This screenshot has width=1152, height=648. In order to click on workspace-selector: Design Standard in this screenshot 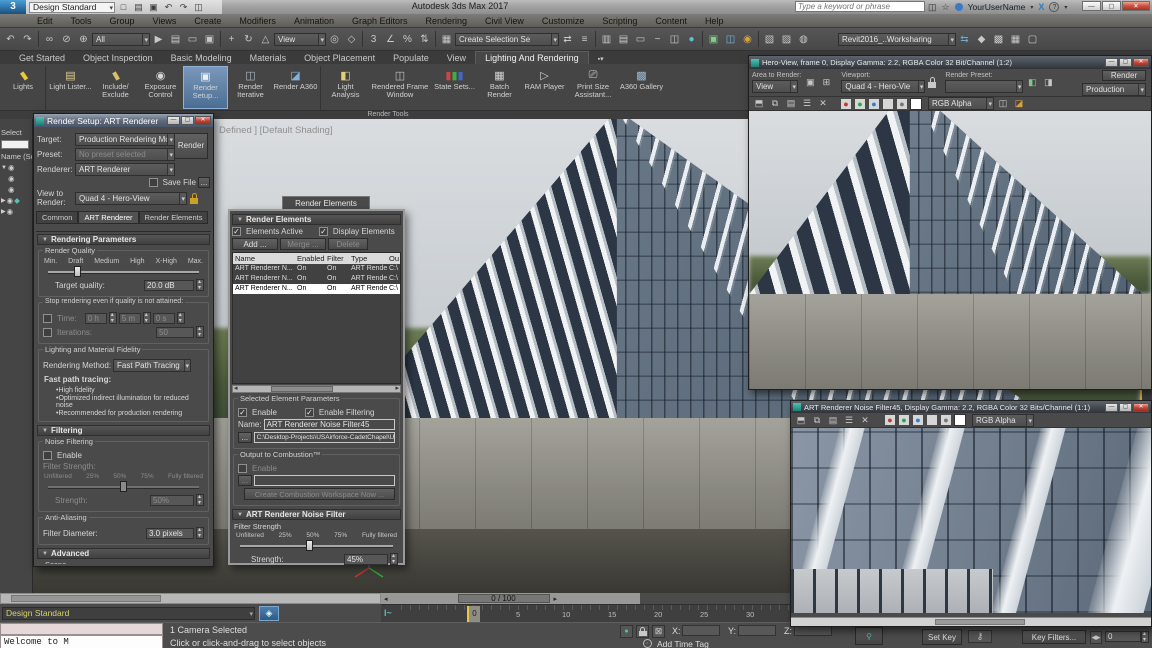, I will do `click(128, 613)`.